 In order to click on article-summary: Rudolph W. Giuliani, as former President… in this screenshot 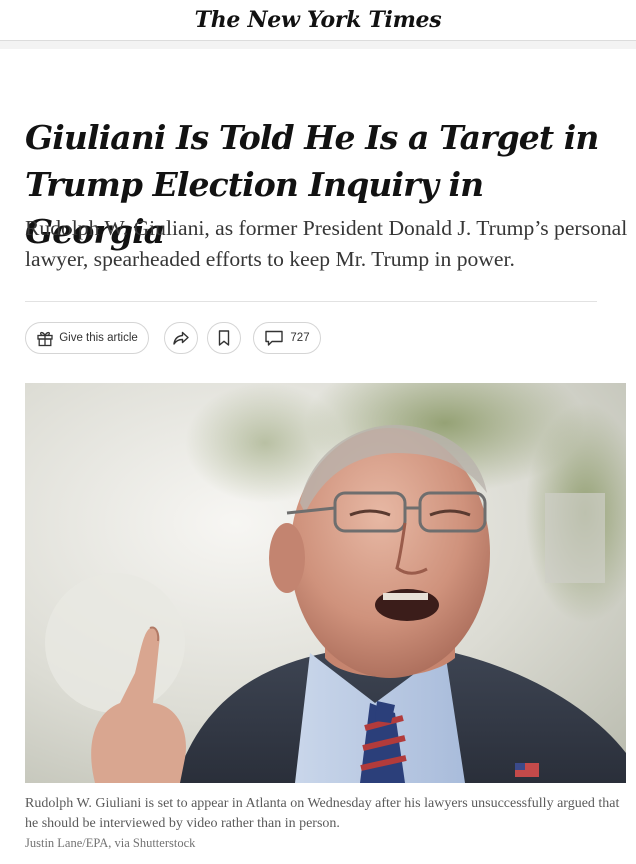, I will do `click(326, 243)`.